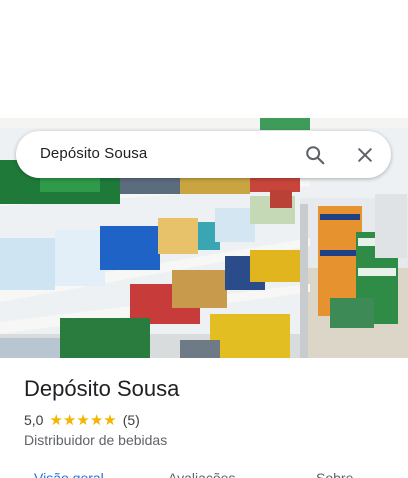 This screenshot has height=478, width=408. Describe the element at coordinates (102, 388) in the screenshot. I see `place-title: Depósito Sousa` at that location.